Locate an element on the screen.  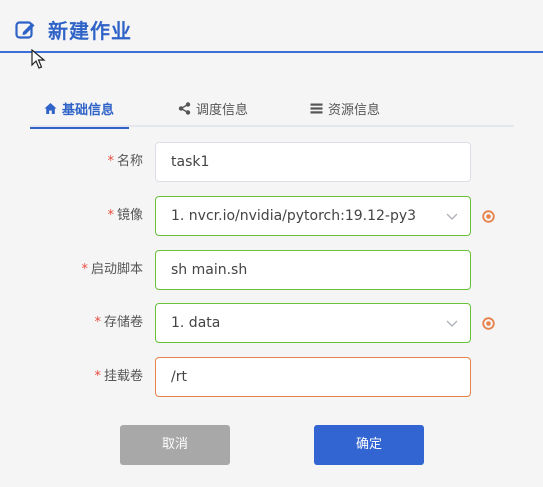
tab-bar: 基础信息 调度信息 资源信息 is located at coordinates (272, 109).